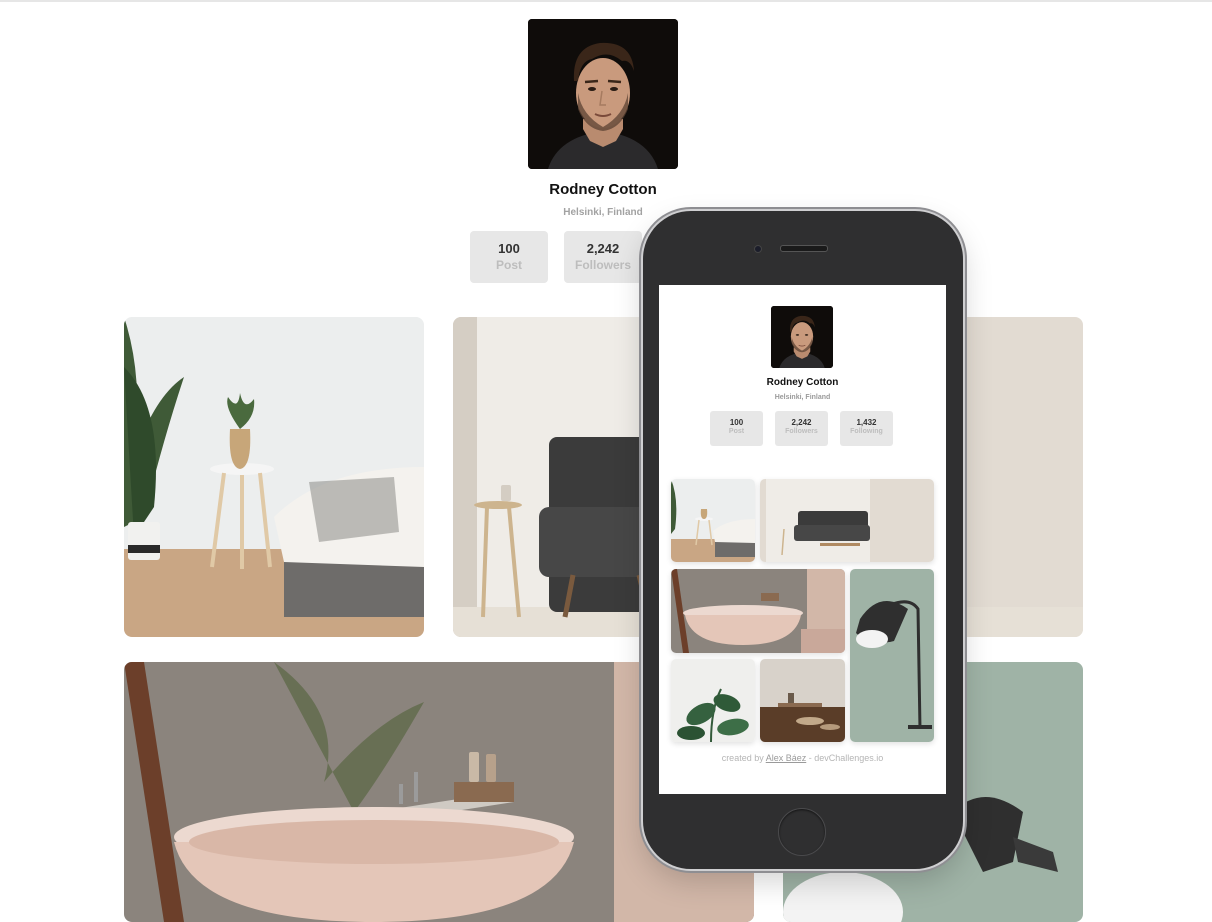  I want to click on mobile-bathroom-image, so click(758, 611).